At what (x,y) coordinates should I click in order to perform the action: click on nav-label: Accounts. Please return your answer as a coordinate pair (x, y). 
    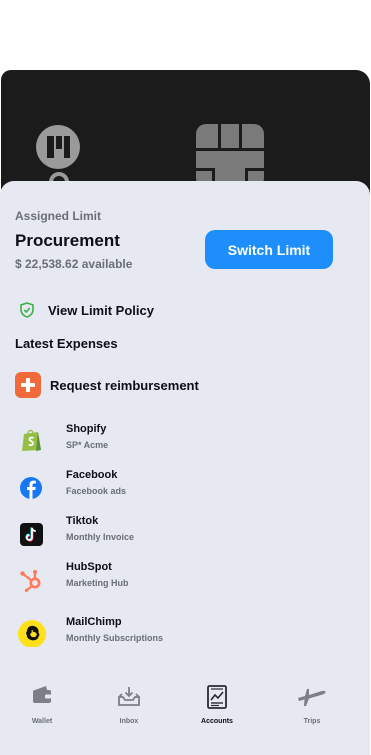
    Looking at the image, I should click on (217, 721).